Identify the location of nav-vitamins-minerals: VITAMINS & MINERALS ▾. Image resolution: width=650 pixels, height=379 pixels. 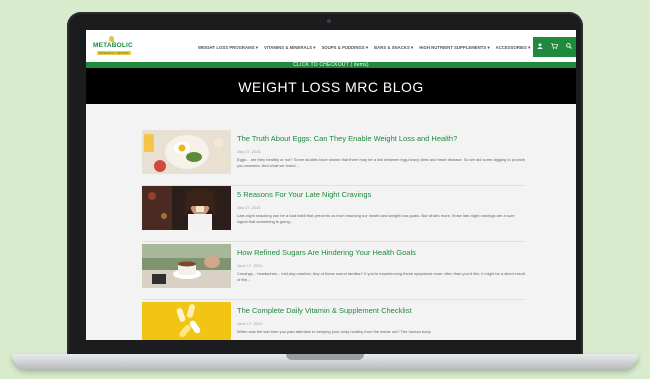
(290, 48).